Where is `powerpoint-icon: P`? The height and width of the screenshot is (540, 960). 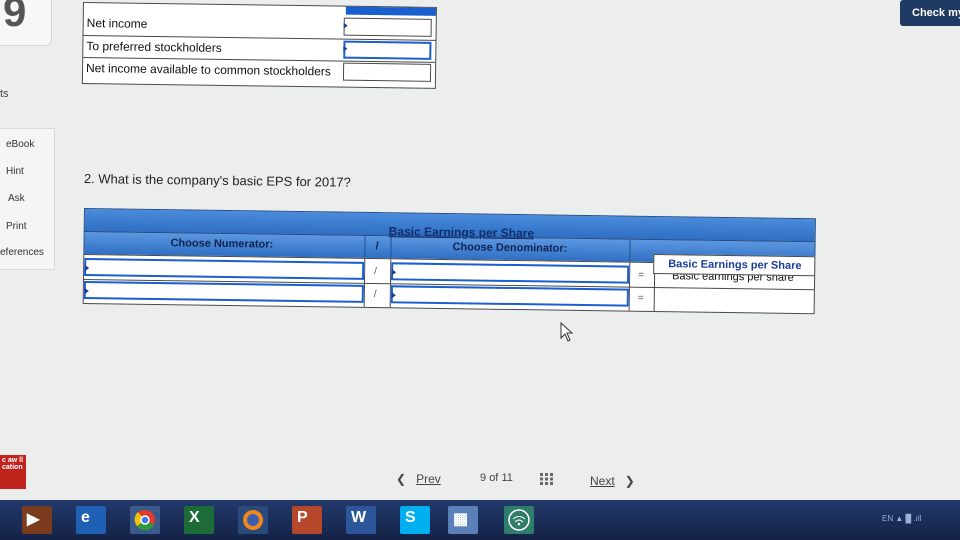 powerpoint-icon: P is located at coordinates (307, 520).